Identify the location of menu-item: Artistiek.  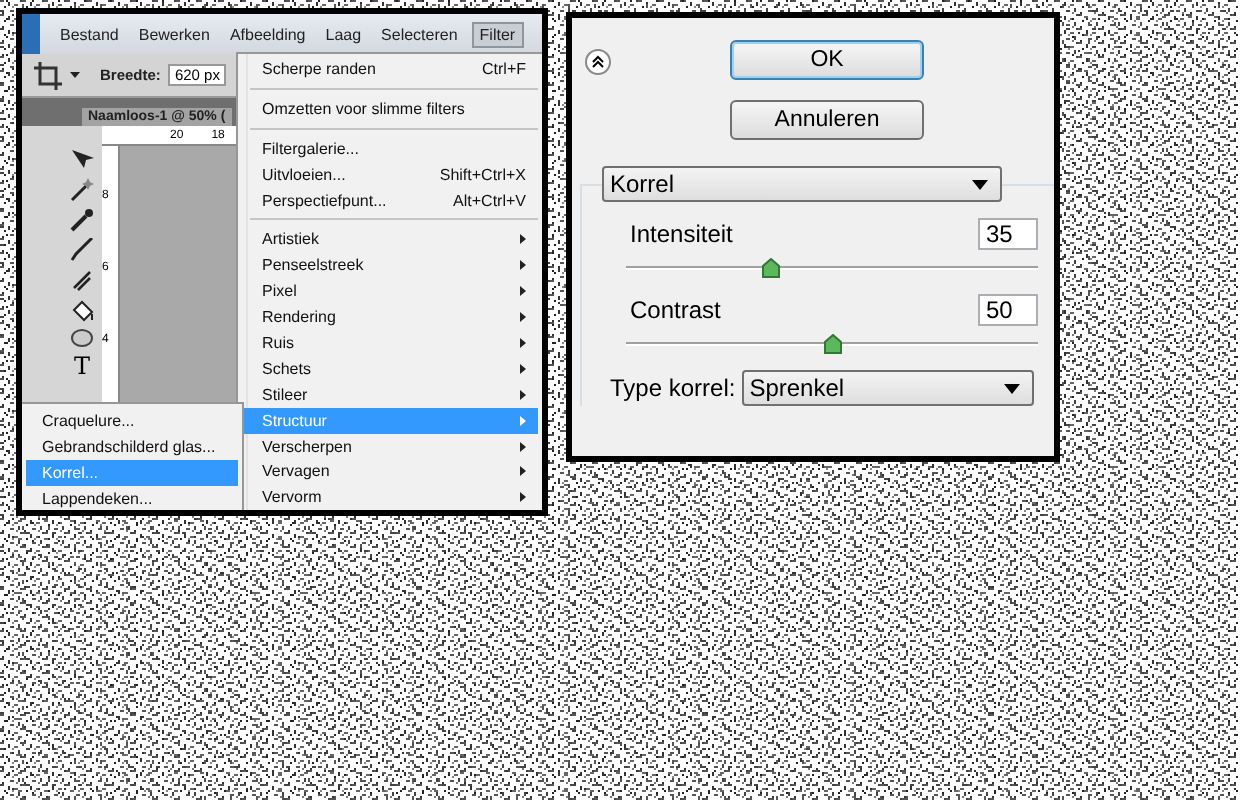
(390, 239).